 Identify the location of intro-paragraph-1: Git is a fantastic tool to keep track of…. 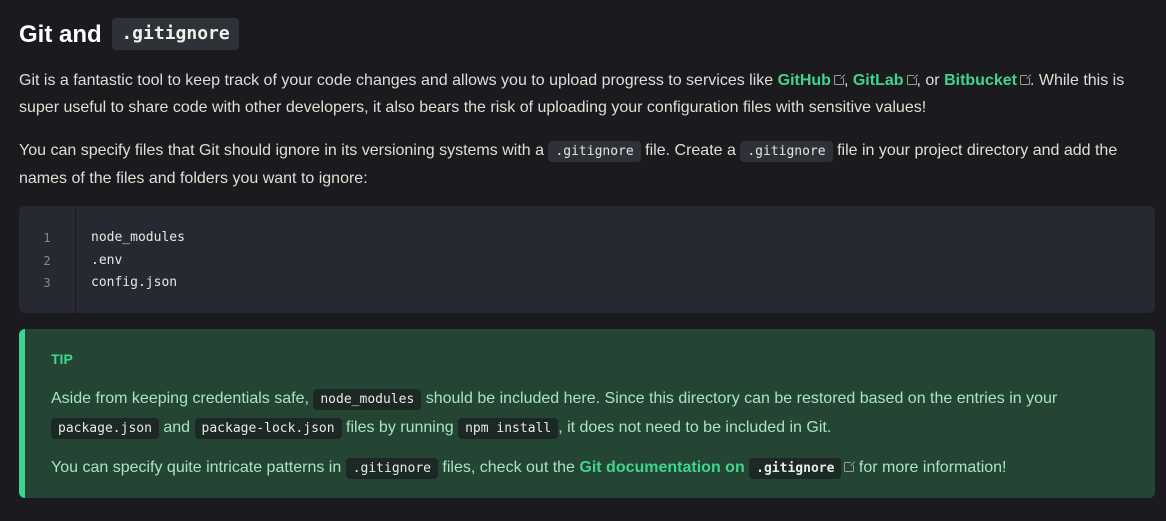
(579, 94).